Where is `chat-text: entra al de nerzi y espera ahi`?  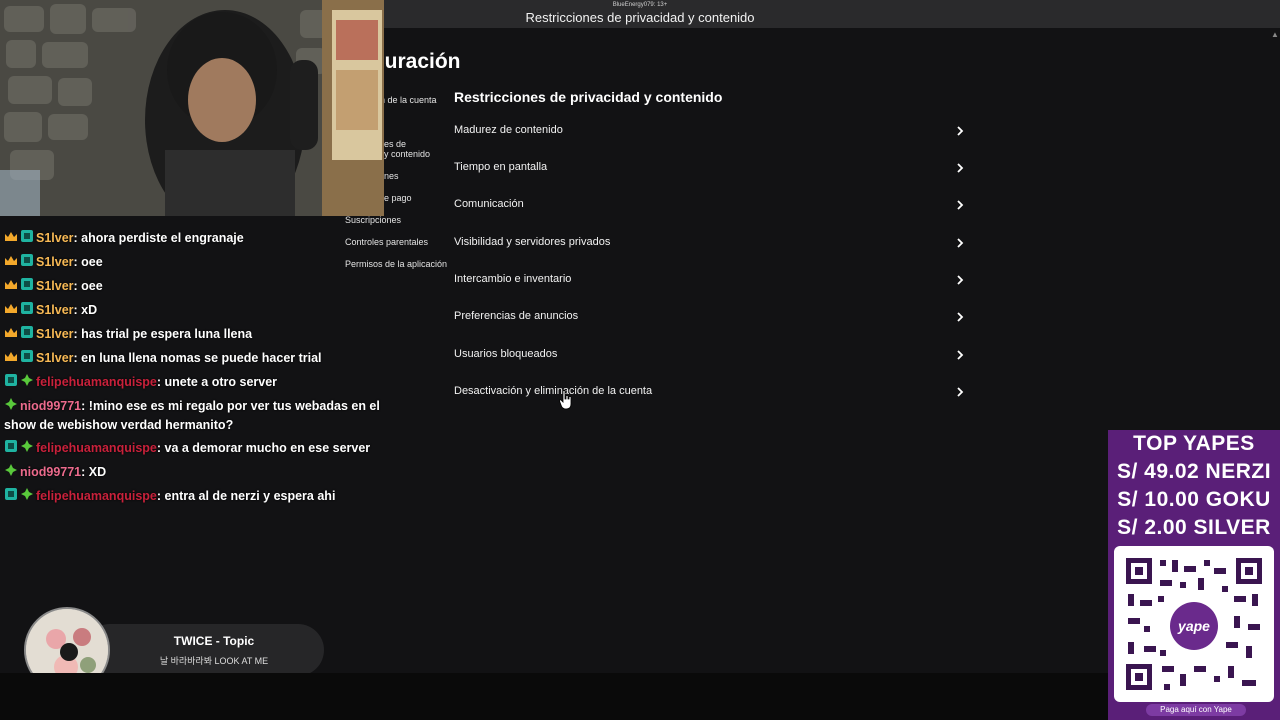
chat-text: entra al de nerzi y espera ahi is located at coordinates (250, 496).